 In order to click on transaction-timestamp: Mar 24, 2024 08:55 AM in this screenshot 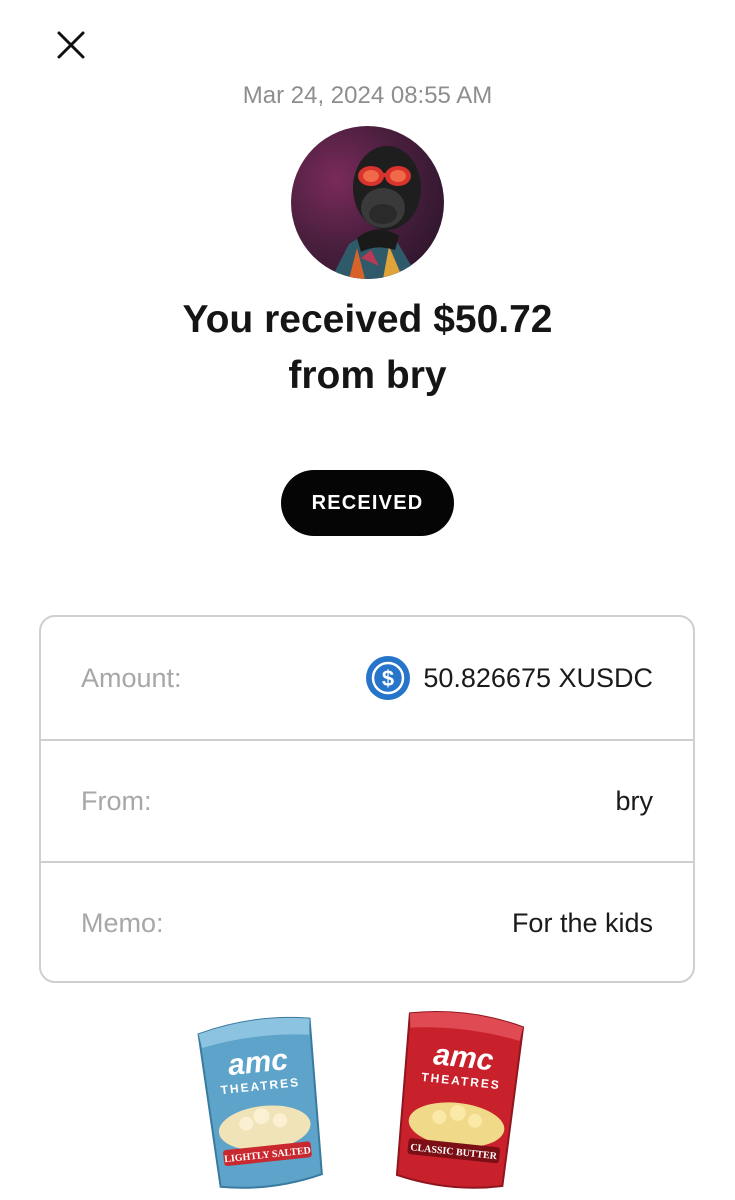, I will do `click(367, 95)`.